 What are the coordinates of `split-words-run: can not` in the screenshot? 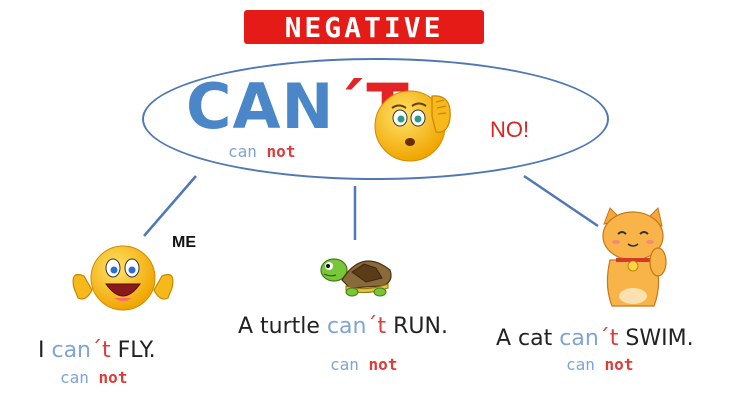 It's located at (363, 364).